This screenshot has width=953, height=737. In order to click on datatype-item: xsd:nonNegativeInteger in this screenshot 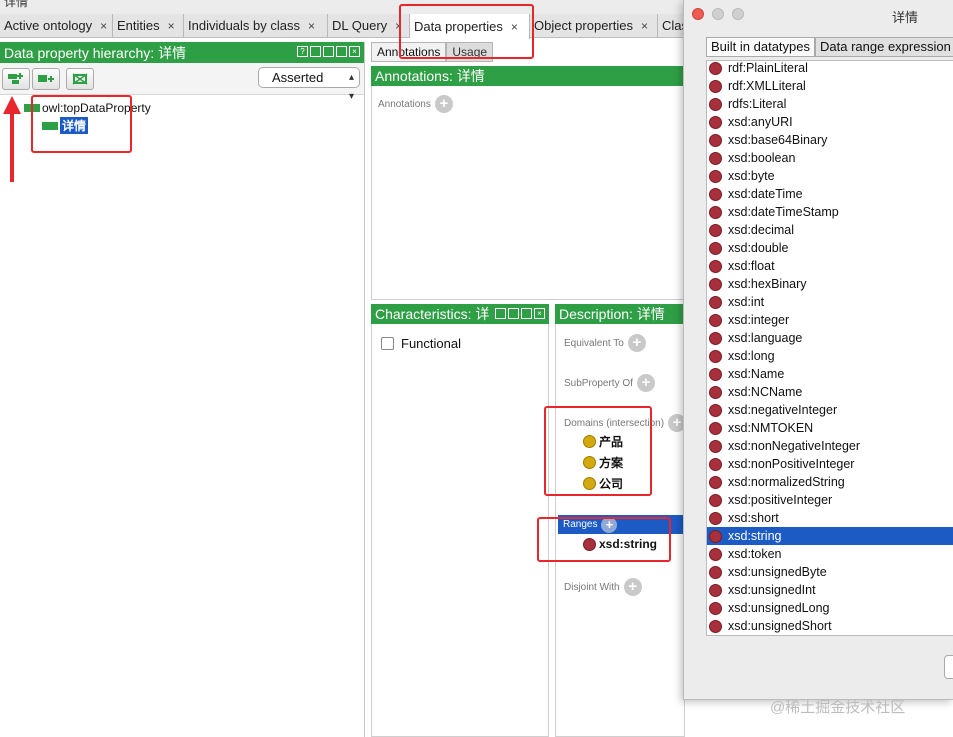, I will do `click(830, 446)`.